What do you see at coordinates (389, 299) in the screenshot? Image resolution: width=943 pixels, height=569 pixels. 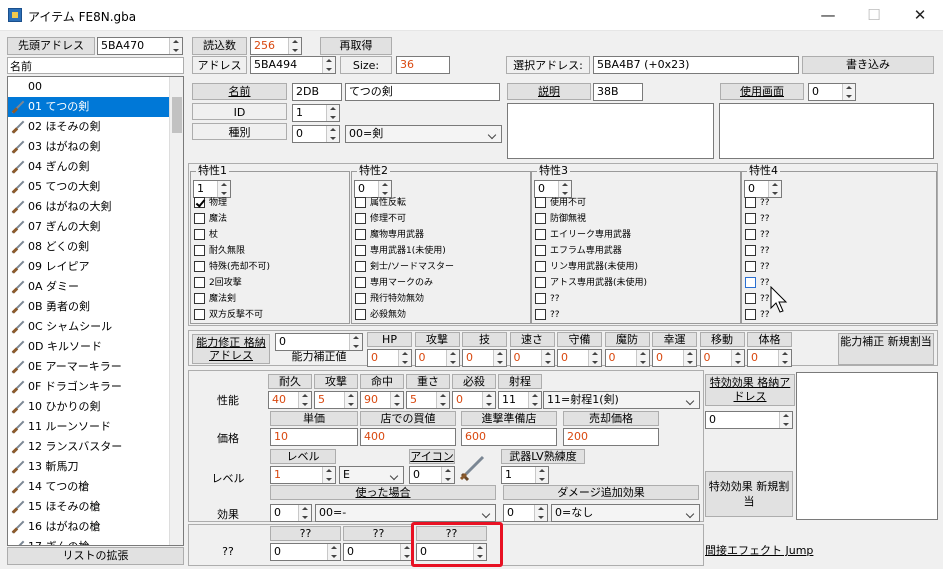 I see `attribute-checkbox: 飛行特効無効` at bounding box center [389, 299].